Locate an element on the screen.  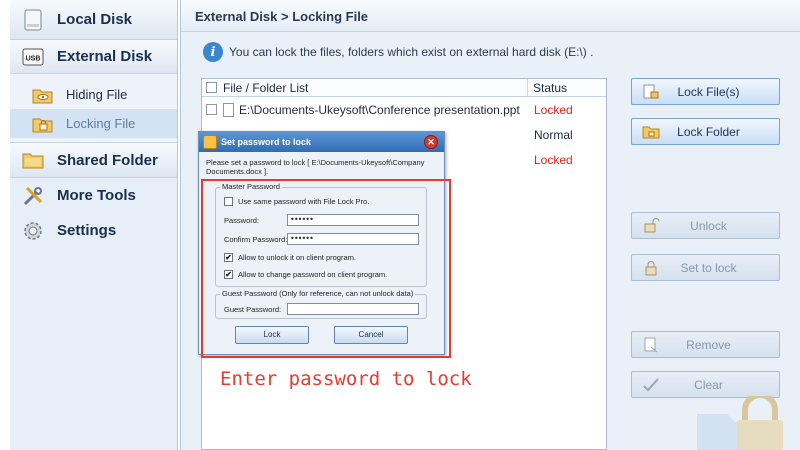
nav-settings-label: Settings is located at coordinates (87, 230).